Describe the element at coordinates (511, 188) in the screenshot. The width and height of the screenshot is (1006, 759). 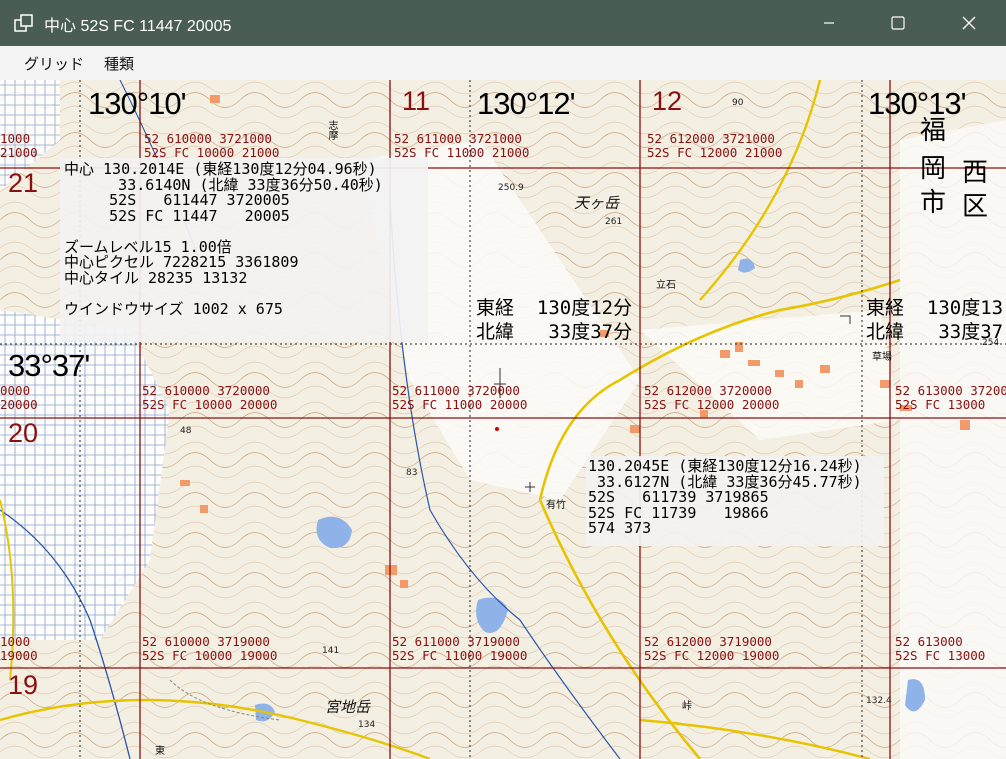
I see `spot-height: 250.9` at that location.